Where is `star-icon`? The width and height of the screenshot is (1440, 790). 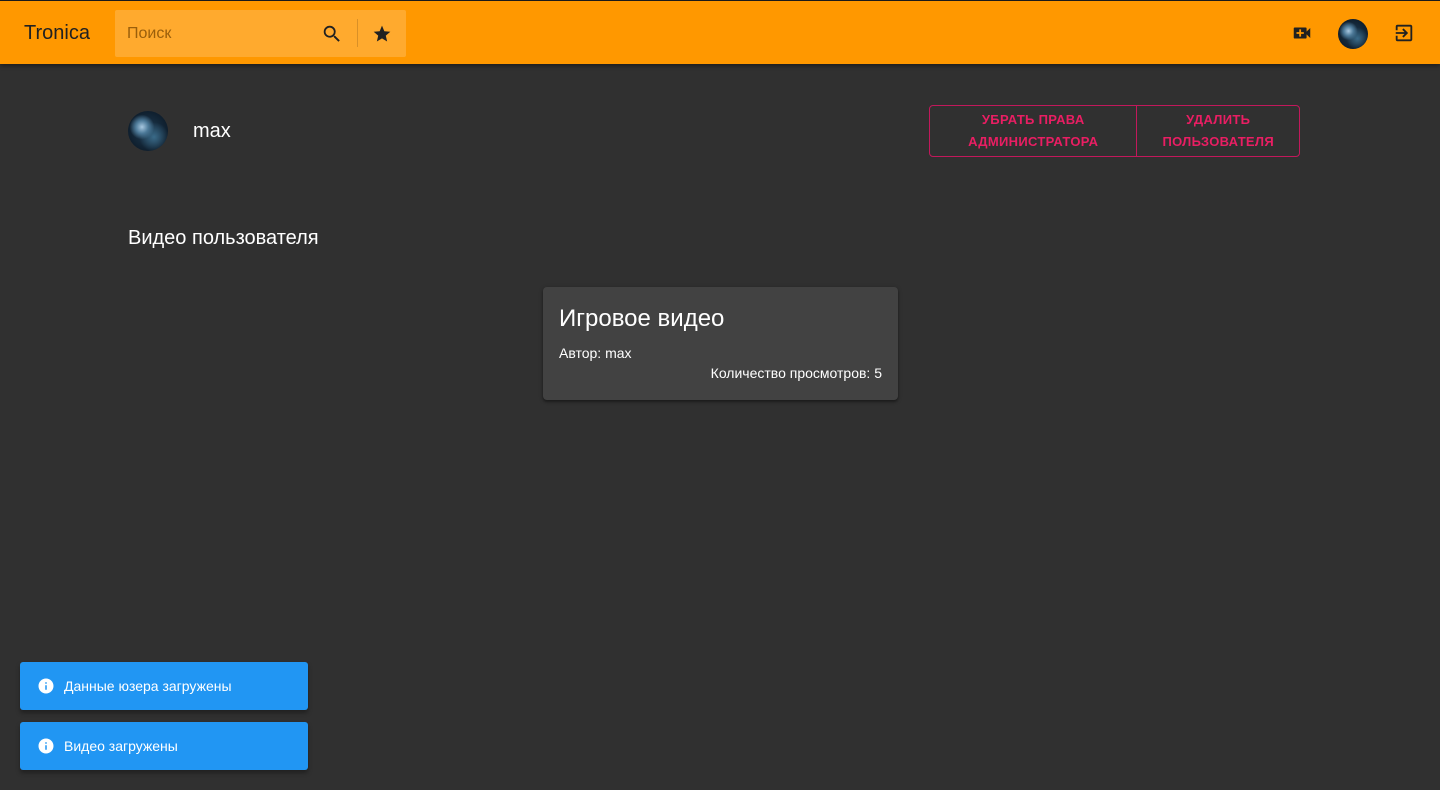
star-icon is located at coordinates (382, 33).